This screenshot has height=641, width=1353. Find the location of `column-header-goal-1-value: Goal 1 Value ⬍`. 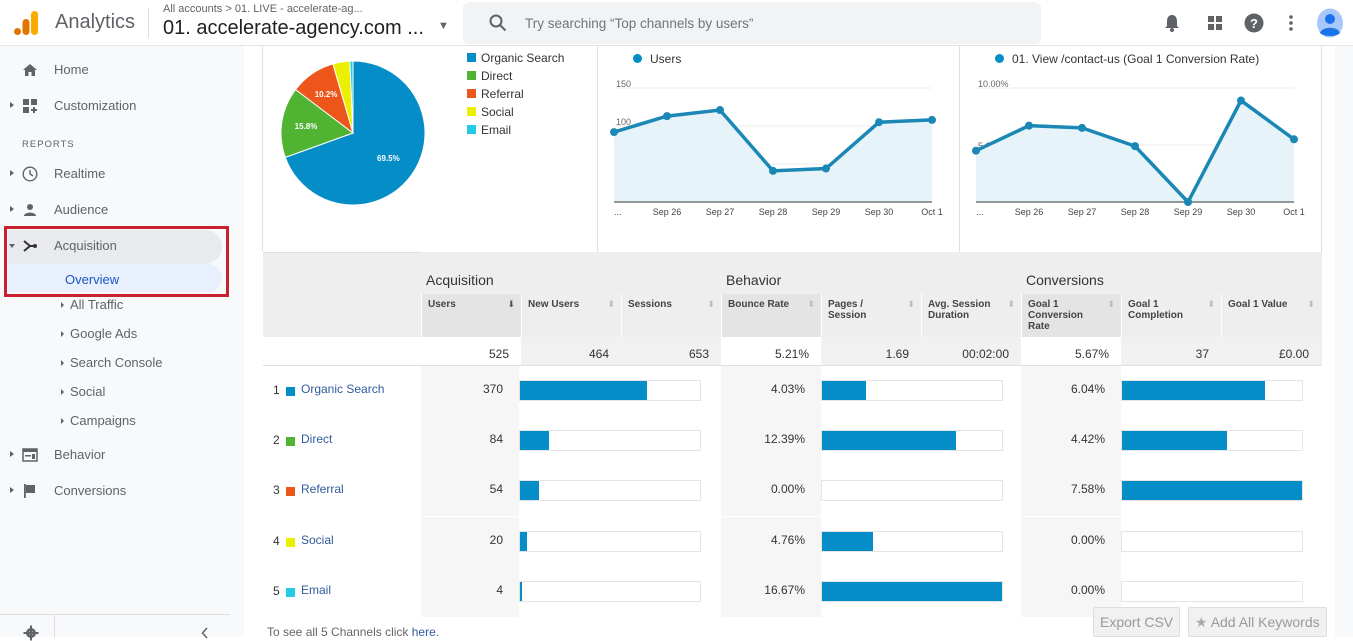

column-header-goal-1-value: Goal 1 Value ⬍ is located at coordinates (1271, 315).